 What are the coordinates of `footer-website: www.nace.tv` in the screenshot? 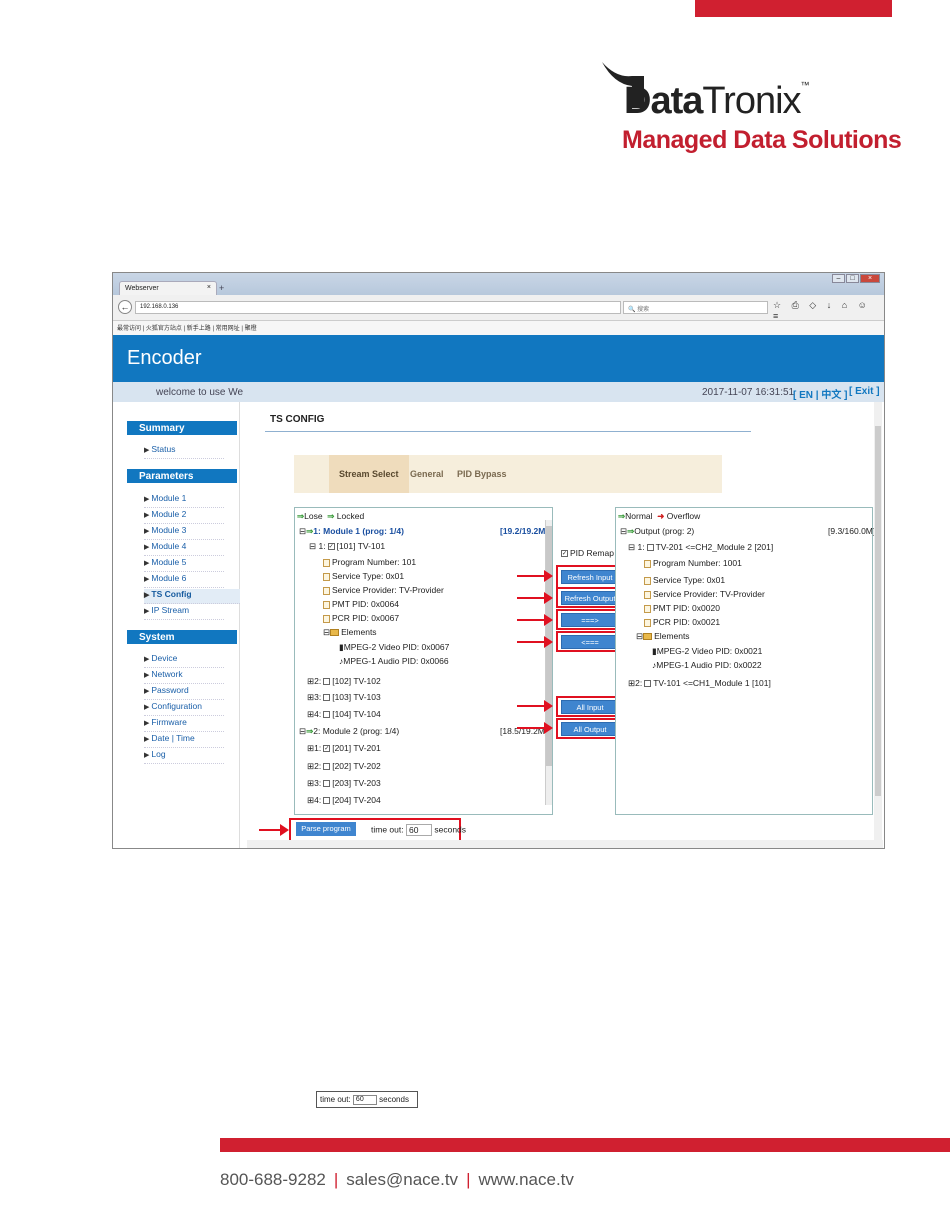 It's located at (525, 1179).